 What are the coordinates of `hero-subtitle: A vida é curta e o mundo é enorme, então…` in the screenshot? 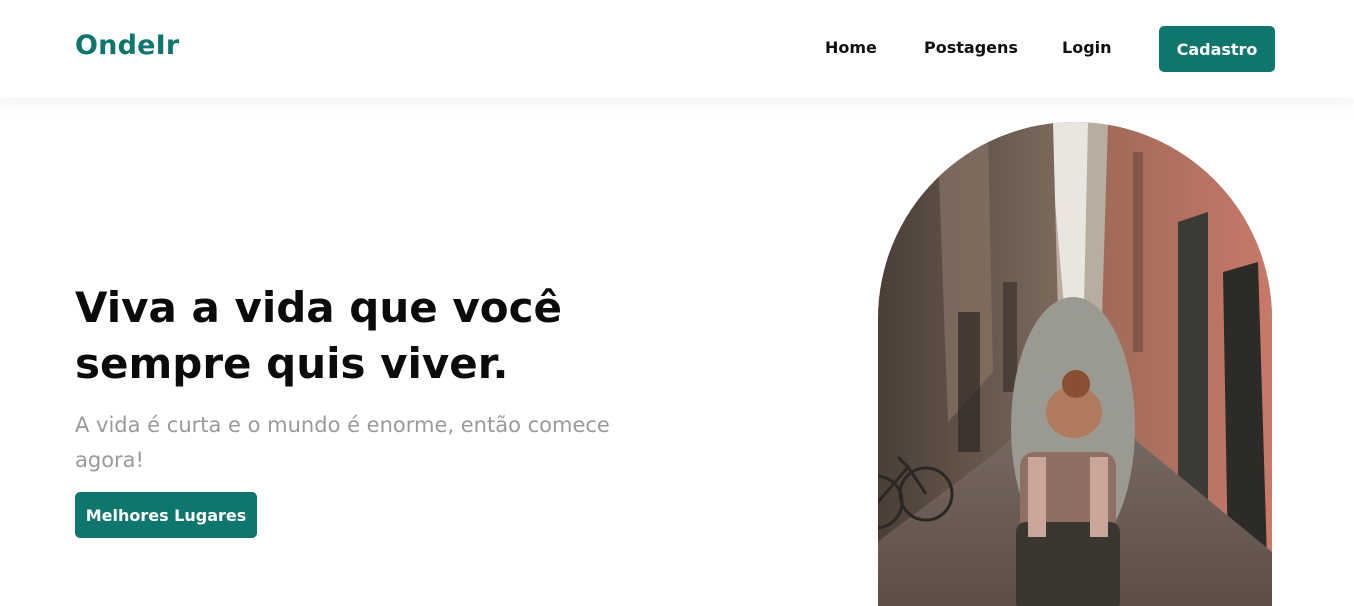 It's located at (342, 442).